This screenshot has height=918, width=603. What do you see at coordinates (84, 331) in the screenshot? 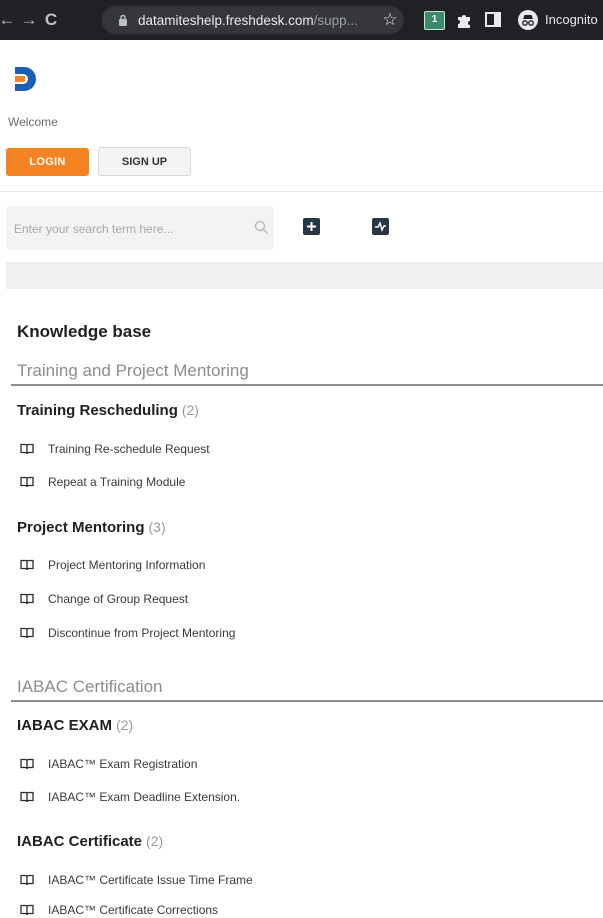
I see `knowledge-base-title: Knowledge base` at bounding box center [84, 331].